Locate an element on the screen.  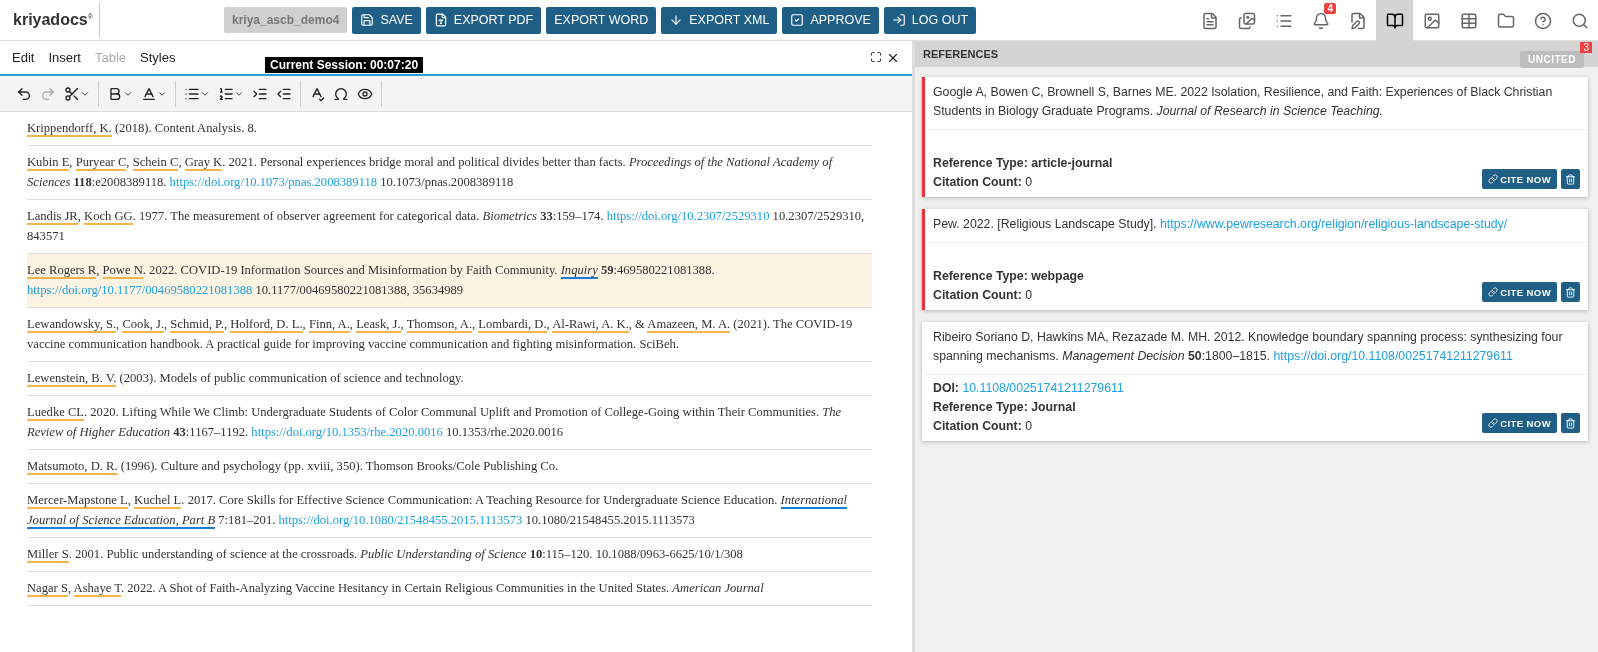
toolbar-button: APPROVE is located at coordinates (830, 20).